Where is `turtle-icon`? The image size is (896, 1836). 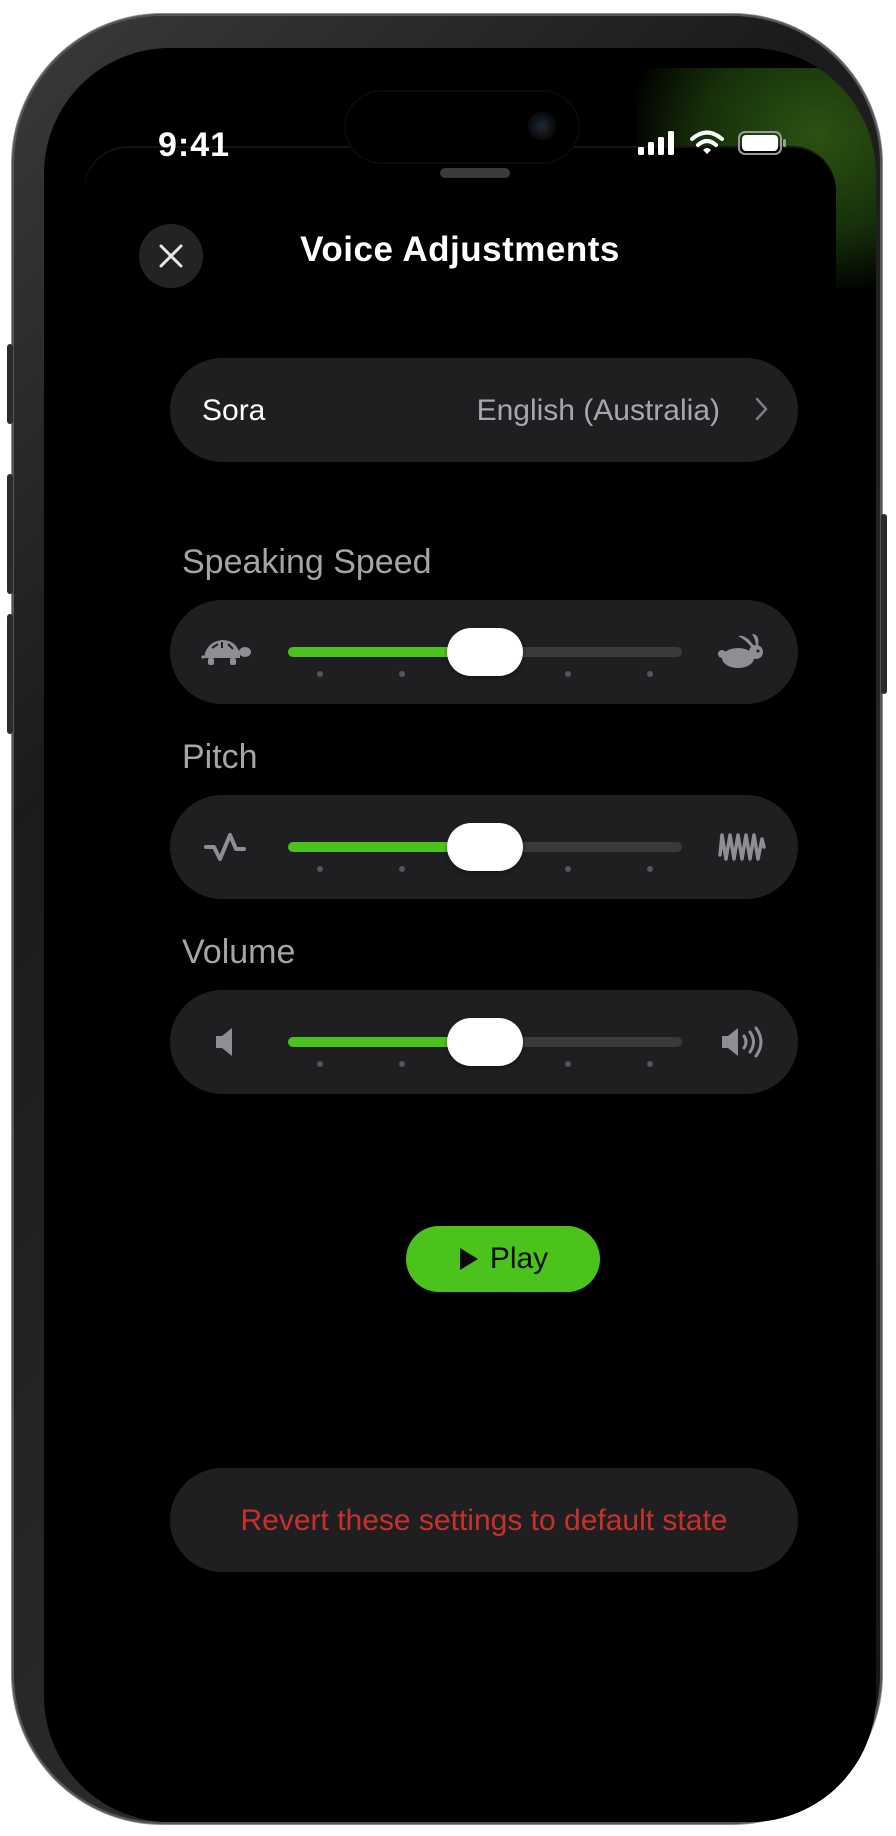 turtle-icon is located at coordinates (225, 652).